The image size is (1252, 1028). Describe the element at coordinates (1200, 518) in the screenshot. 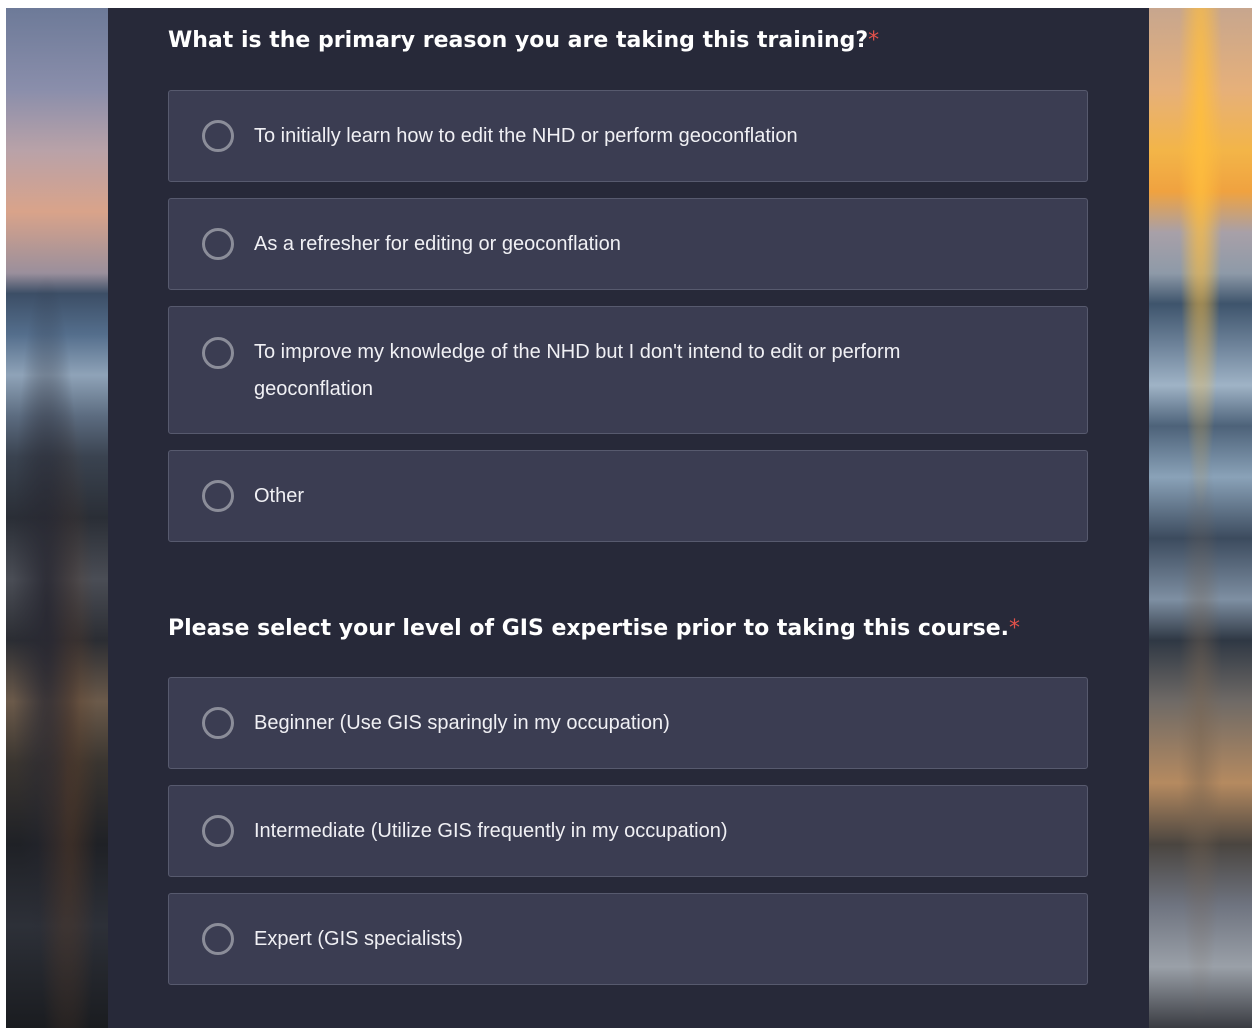

I see `background-photo-right` at that location.